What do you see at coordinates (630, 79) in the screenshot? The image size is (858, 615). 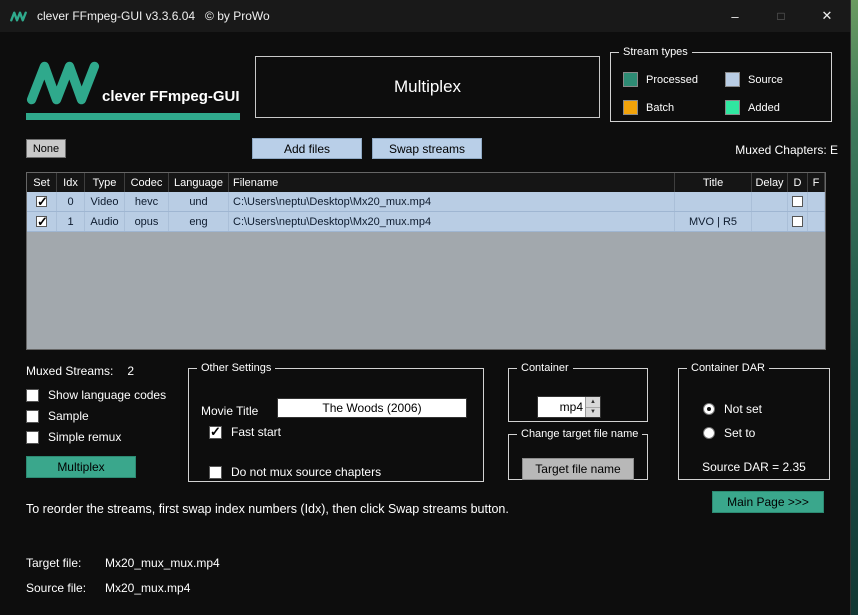 I see `processed-swatch` at bounding box center [630, 79].